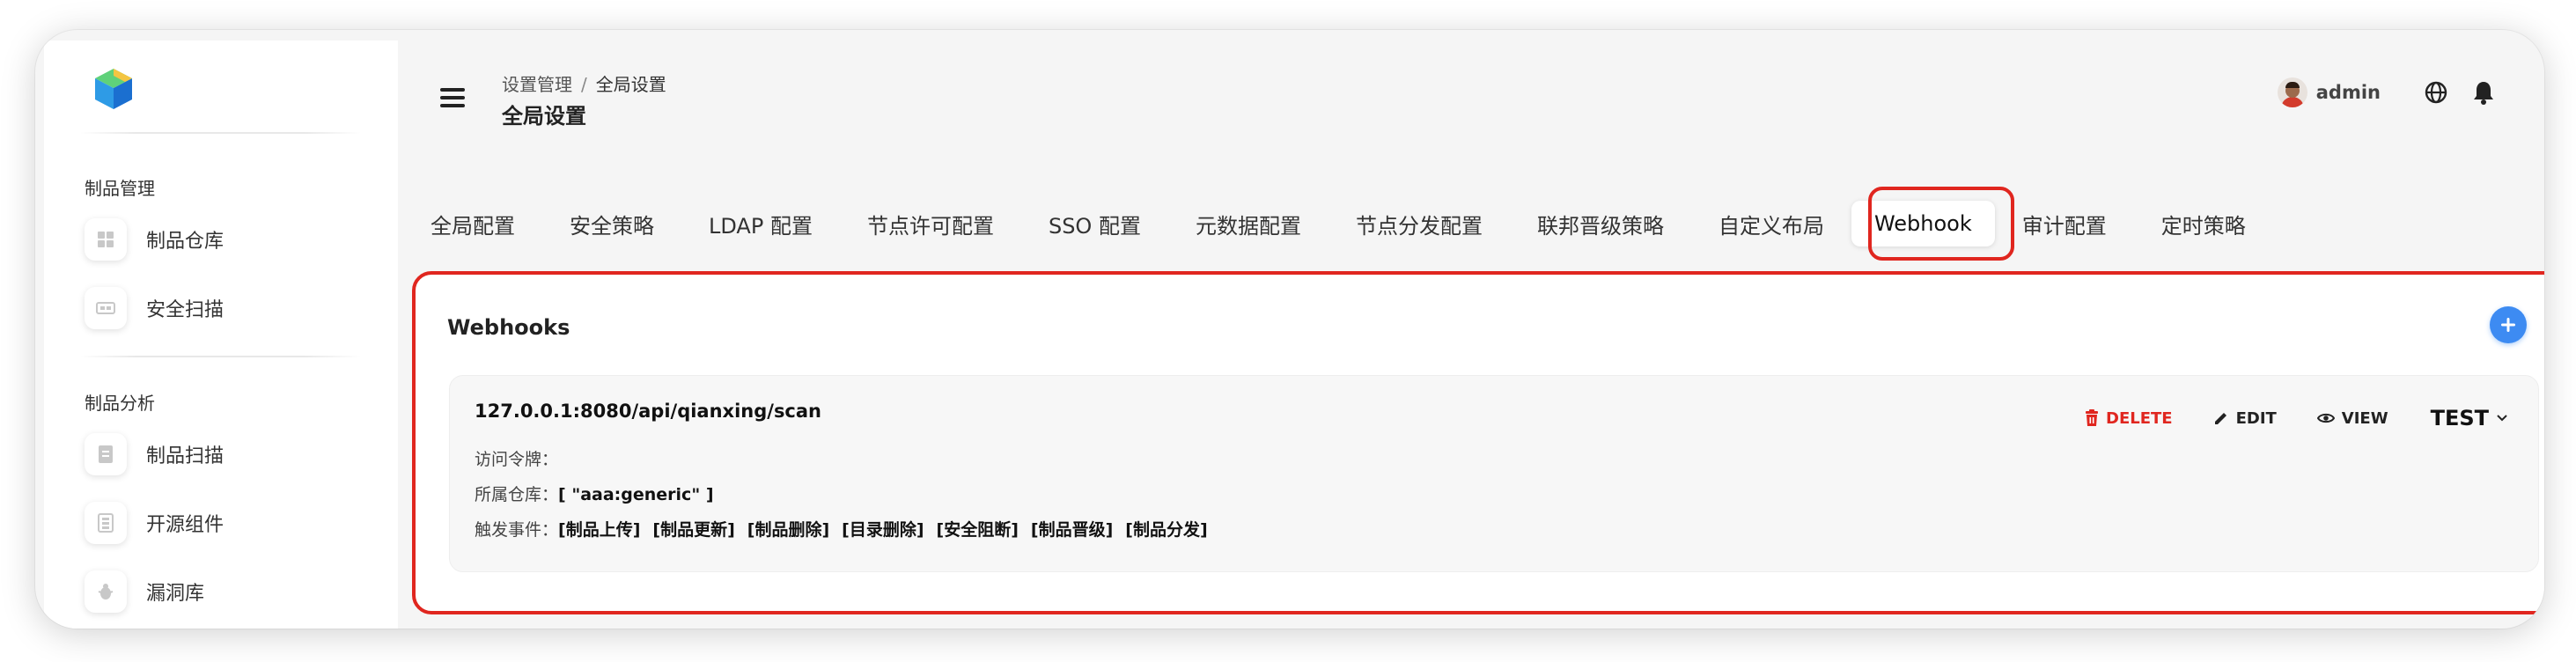 This screenshot has width=2576, height=662. Describe the element at coordinates (2279, 418) in the screenshot. I see `webhook-actions: DELETE EDIT VIEW TEST` at that location.